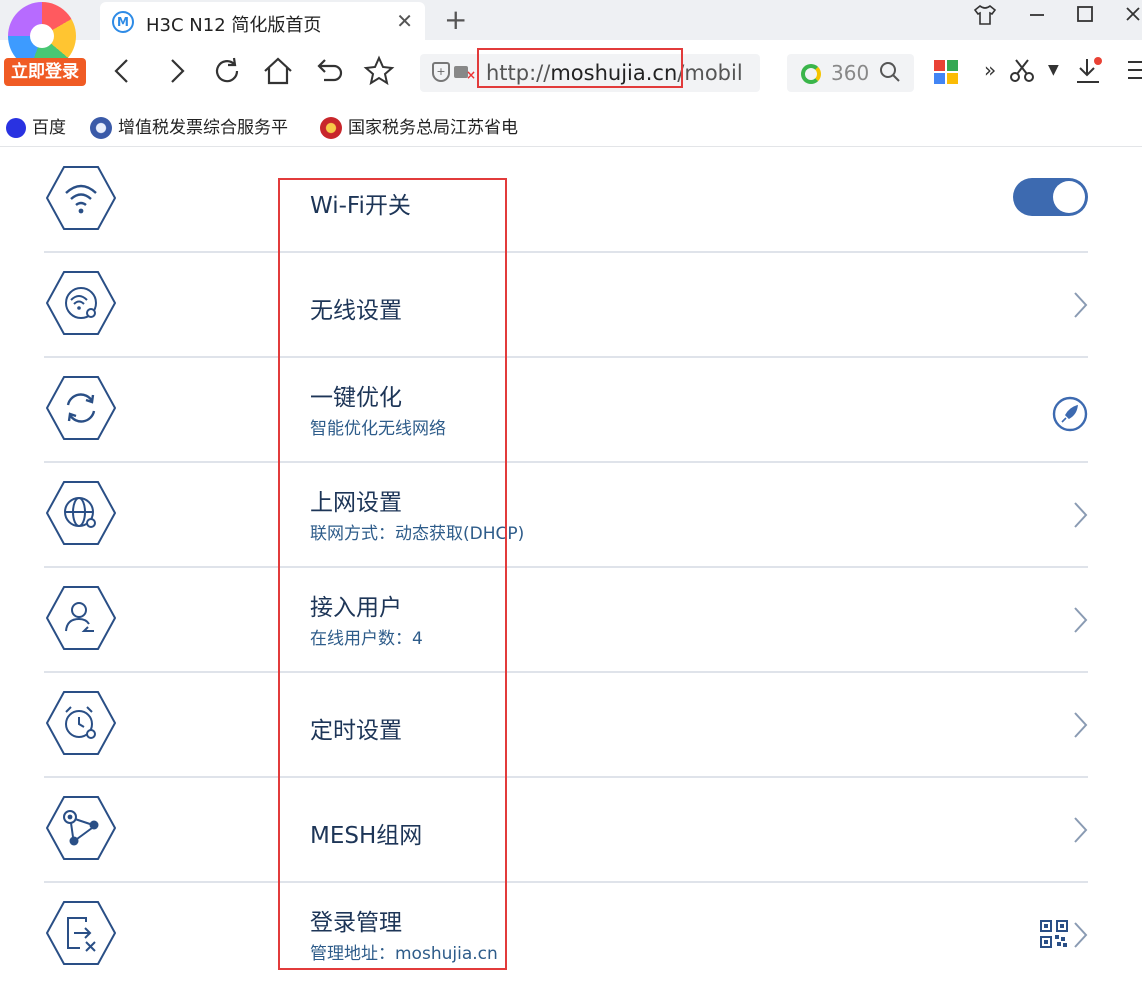 The image size is (1142, 988). What do you see at coordinates (81, 723) in the screenshot?
I see `alarm-clock-icon` at bounding box center [81, 723].